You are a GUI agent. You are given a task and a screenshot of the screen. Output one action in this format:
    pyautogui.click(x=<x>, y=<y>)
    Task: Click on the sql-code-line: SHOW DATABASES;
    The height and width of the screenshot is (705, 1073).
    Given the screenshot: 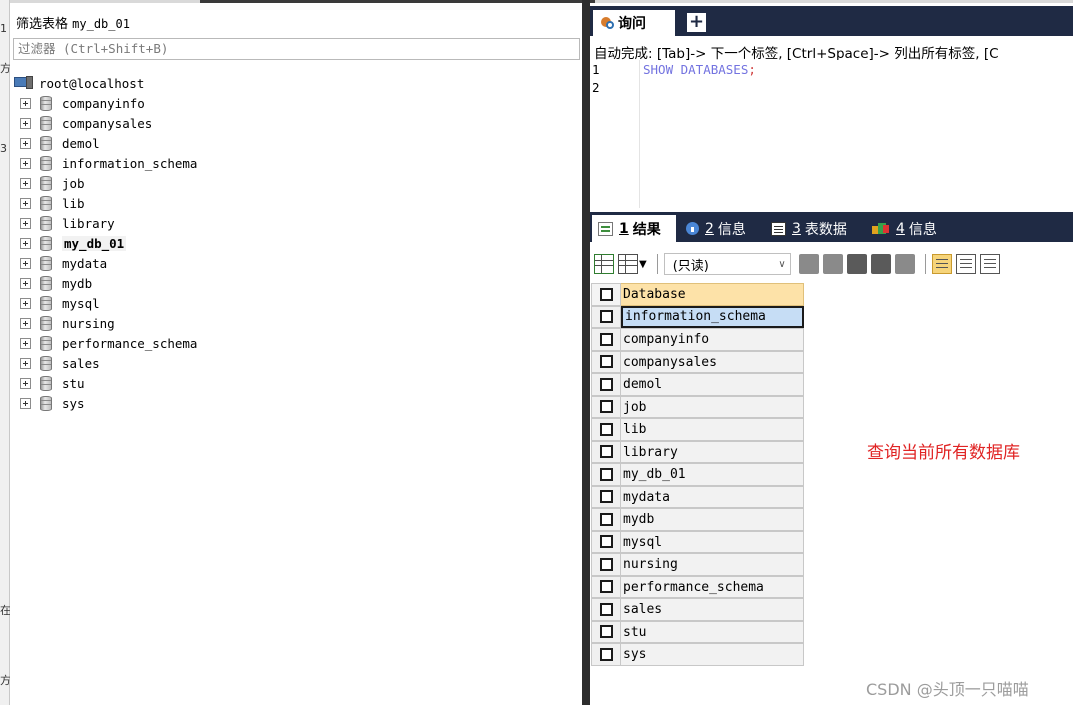 What is the action you would take?
    pyautogui.click(x=699, y=69)
    